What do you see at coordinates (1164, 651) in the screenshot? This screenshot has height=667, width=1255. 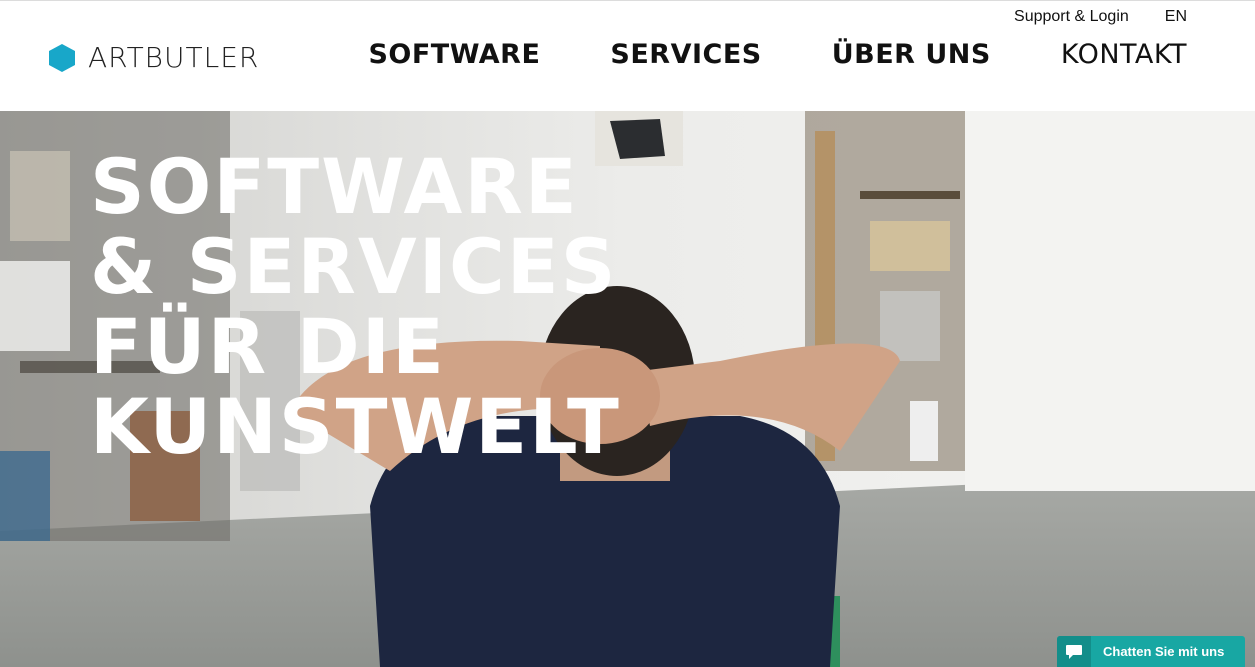 I see `chat-label: Chatten Sie mit uns` at bounding box center [1164, 651].